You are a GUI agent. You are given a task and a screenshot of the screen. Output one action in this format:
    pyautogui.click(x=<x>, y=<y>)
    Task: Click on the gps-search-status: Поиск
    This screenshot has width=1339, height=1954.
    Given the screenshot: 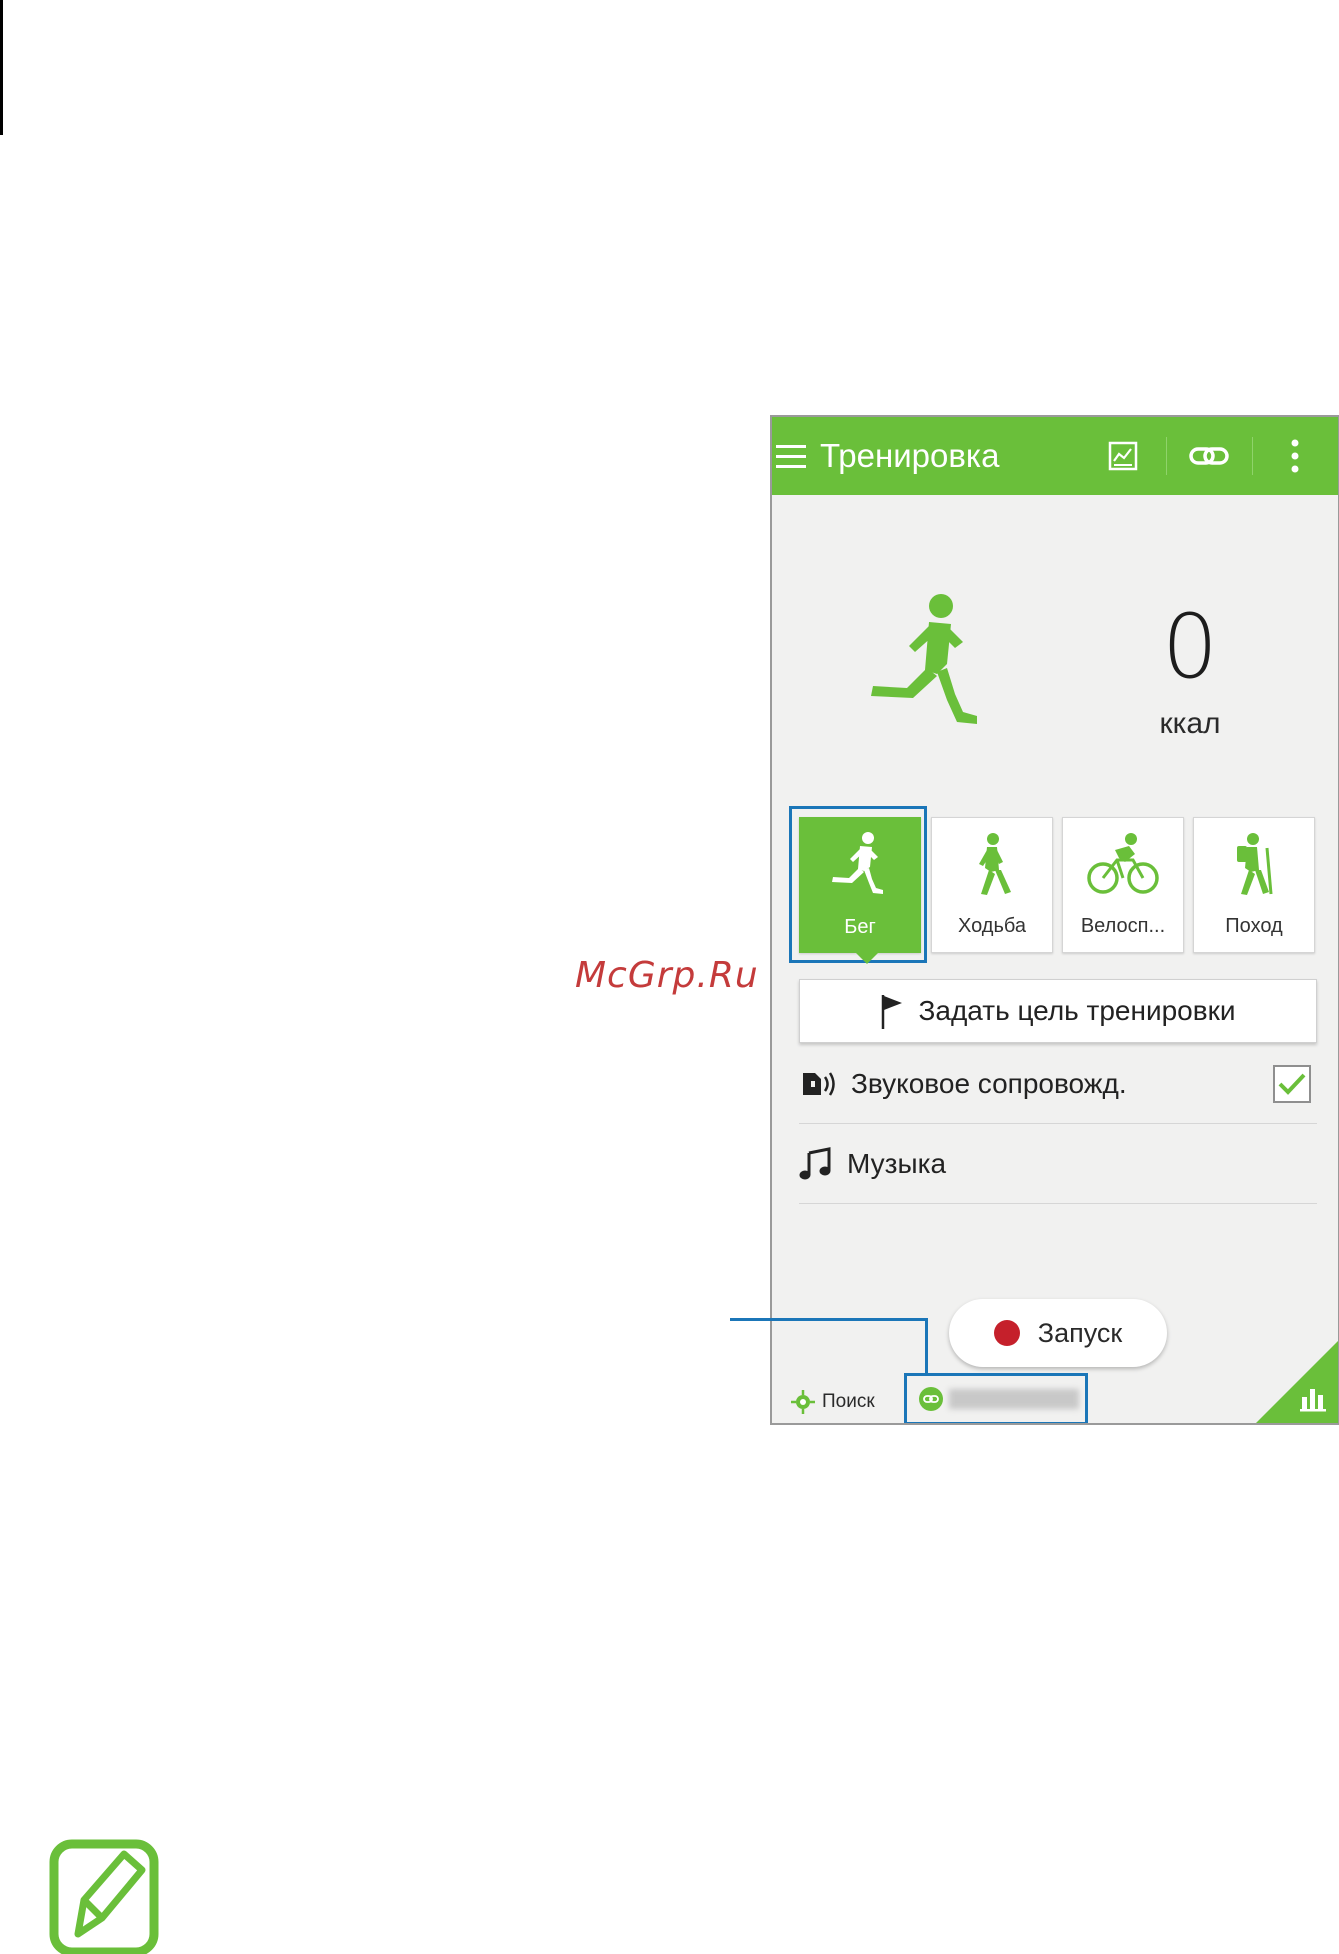 What is the action you would take?
    pyautogui.click(x=832, y=1402)
    